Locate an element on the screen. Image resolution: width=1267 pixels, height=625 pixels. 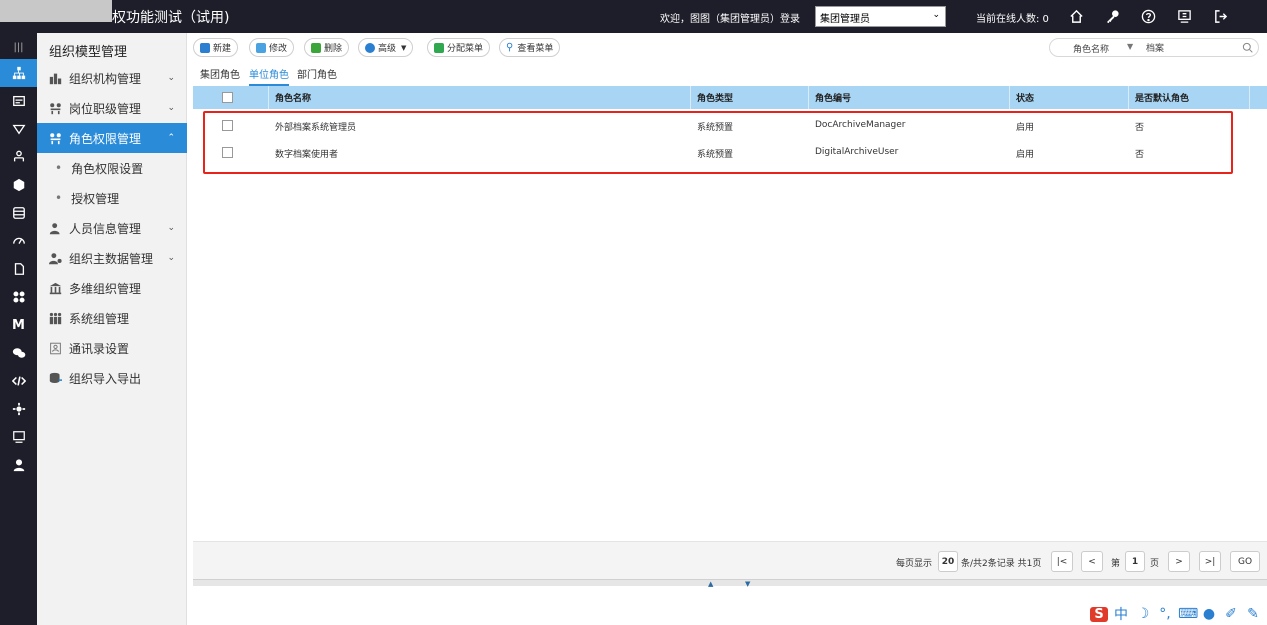
database-icon is located at coordinates (18, 213).